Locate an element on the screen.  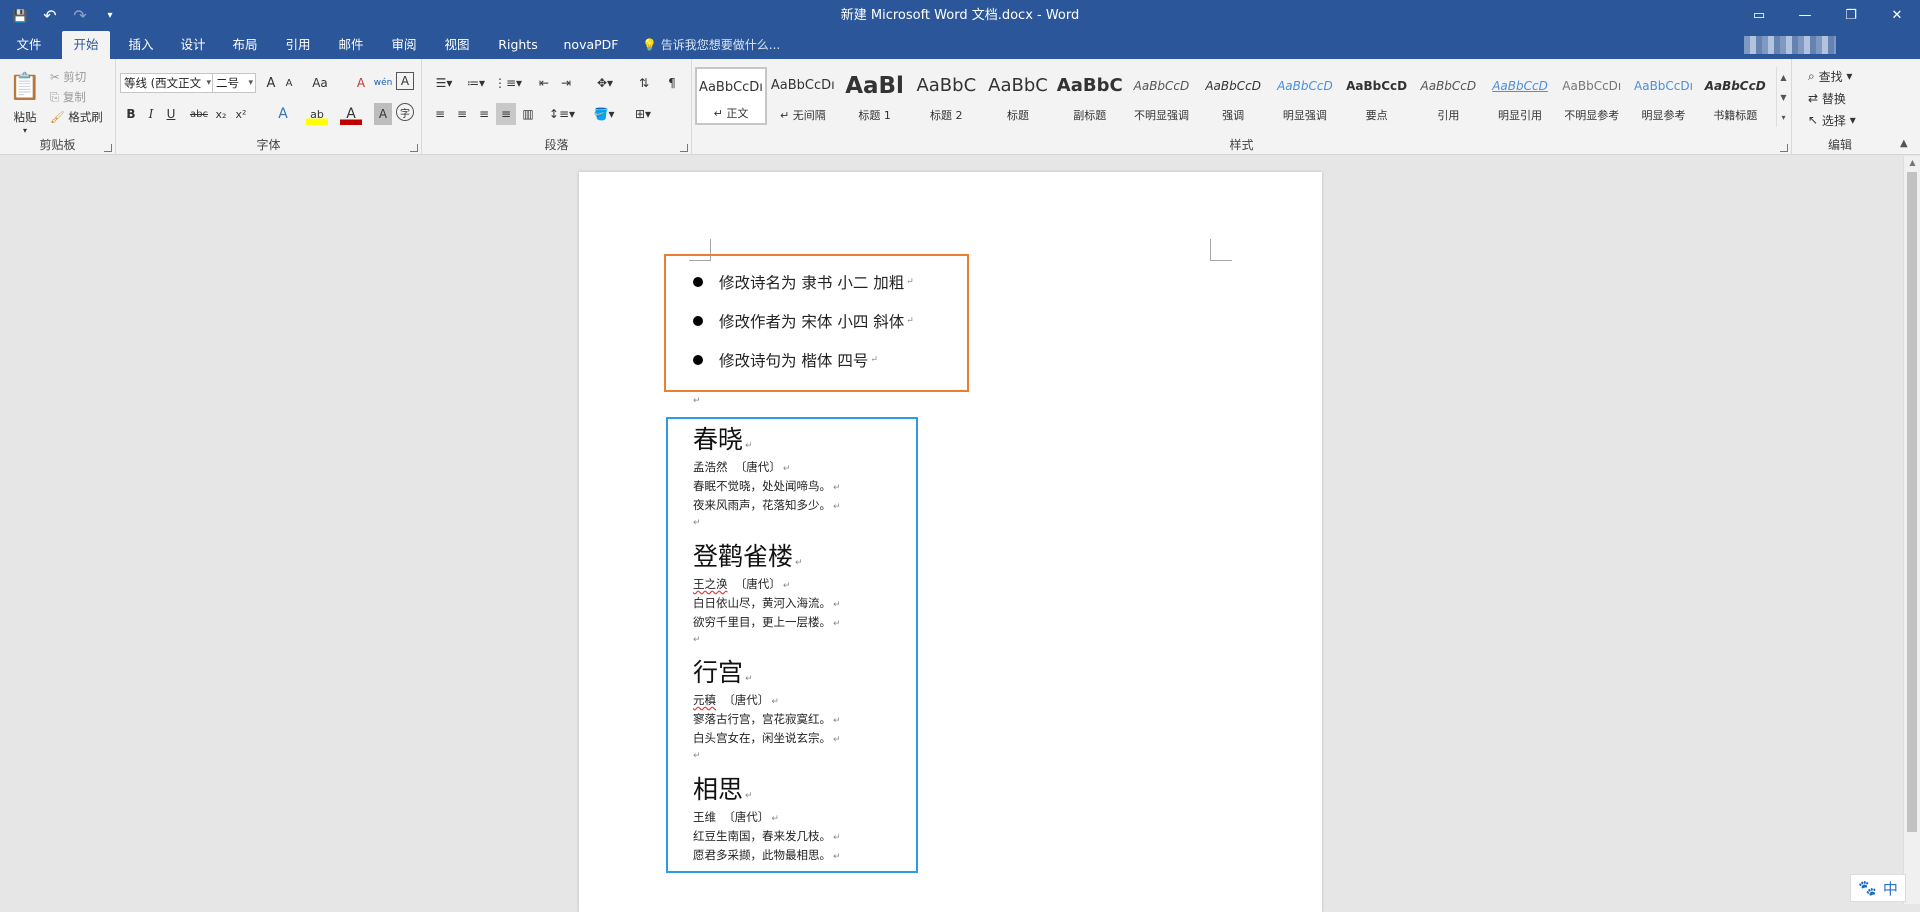
style-heading-1: AaBl 标题 1 is located at coordinates (875, 96).